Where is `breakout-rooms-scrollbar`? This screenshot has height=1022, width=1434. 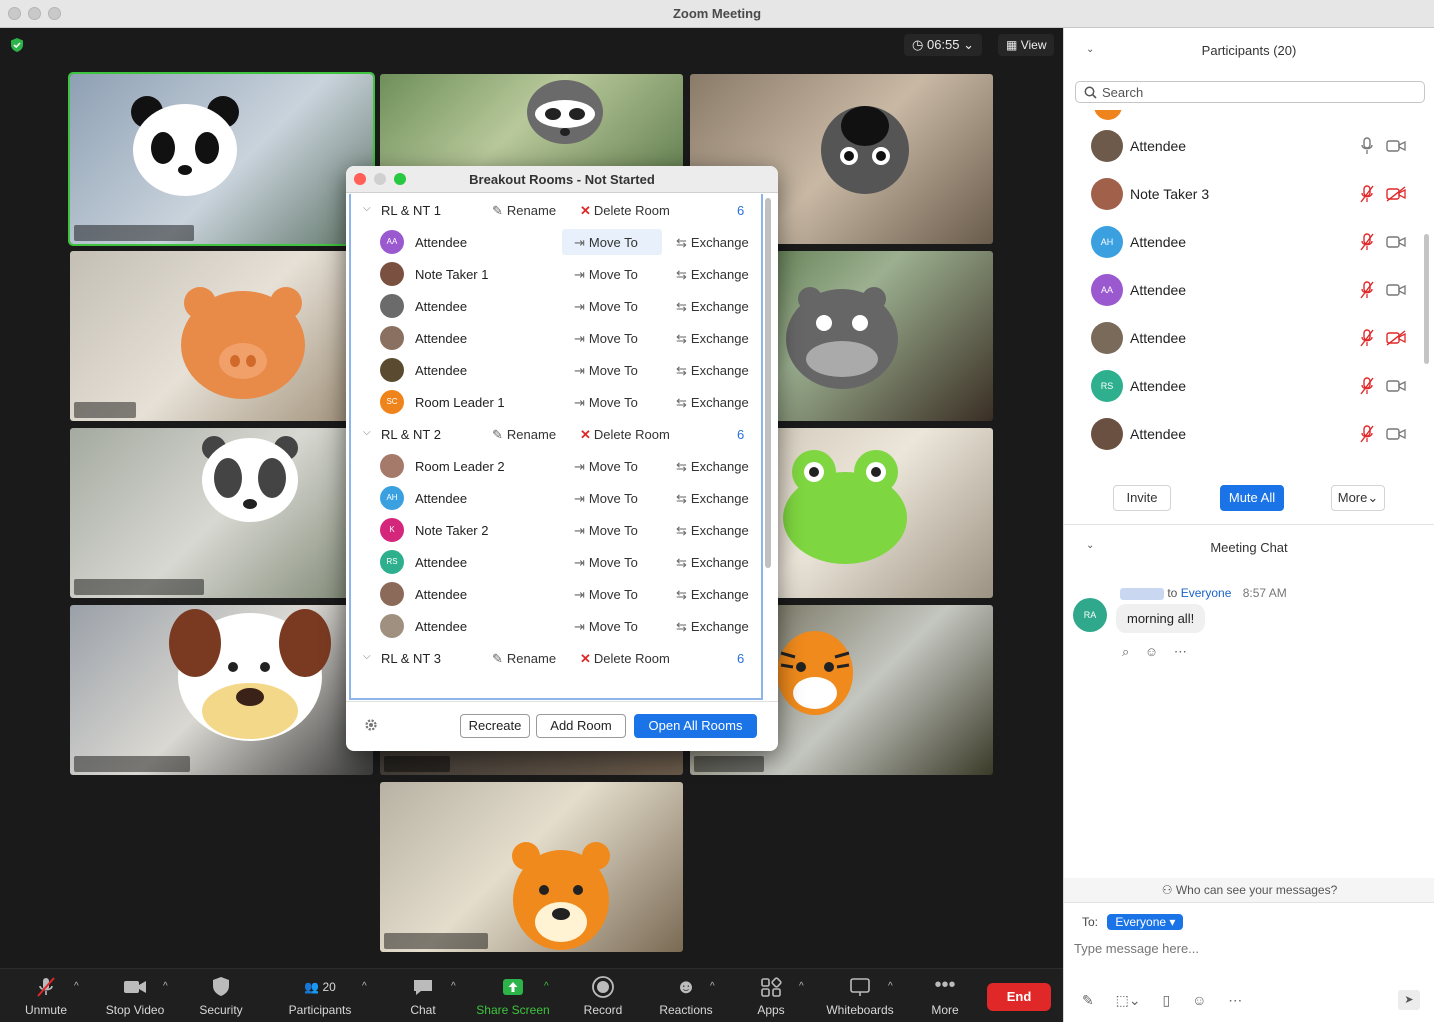
breakout-rooms-scrollbar is located at coordinates (768, 383).